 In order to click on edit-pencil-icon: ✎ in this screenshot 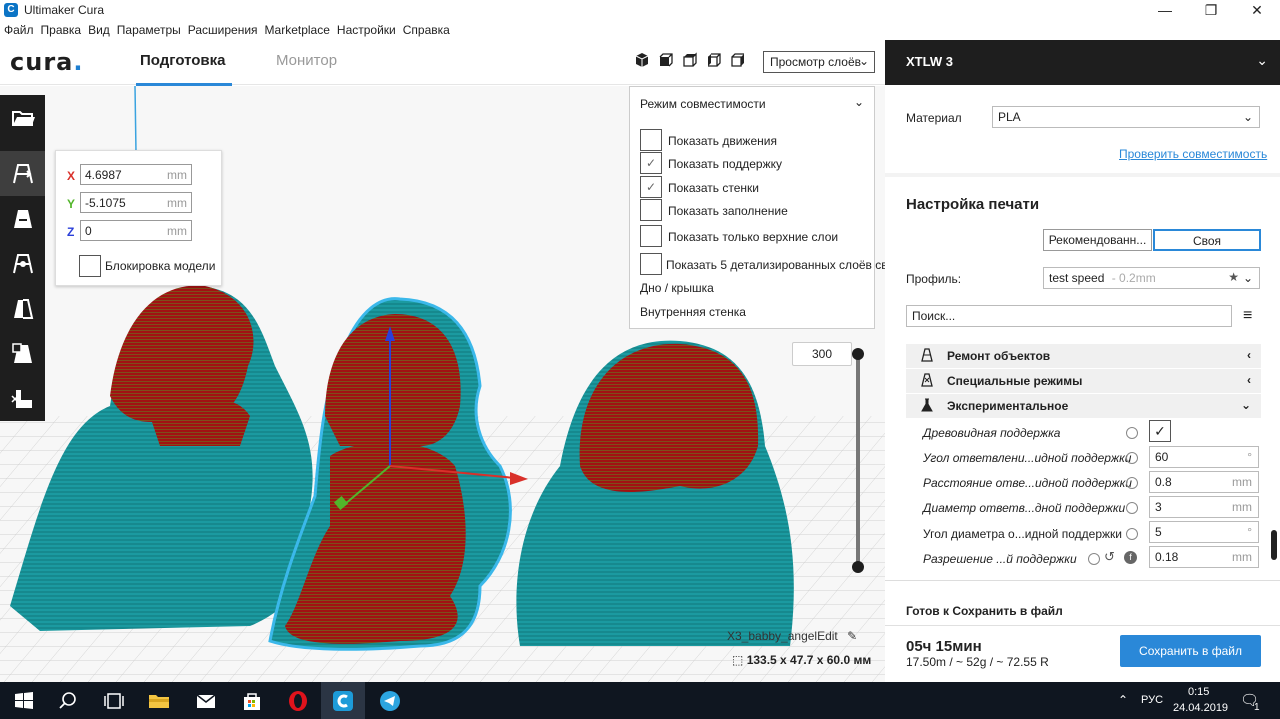, I will do `click(852, 636)`.